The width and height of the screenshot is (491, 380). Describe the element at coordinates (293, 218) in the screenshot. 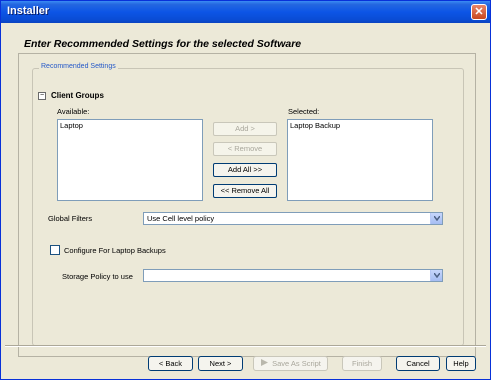

I see `global-filters-select: Use Cell level policy` at that location.